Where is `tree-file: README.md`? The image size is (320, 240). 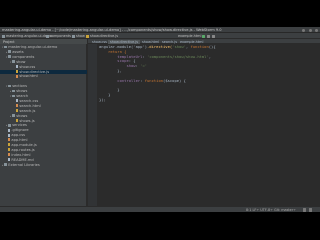
tree-file: README.md is located at coordinates (43, 160).